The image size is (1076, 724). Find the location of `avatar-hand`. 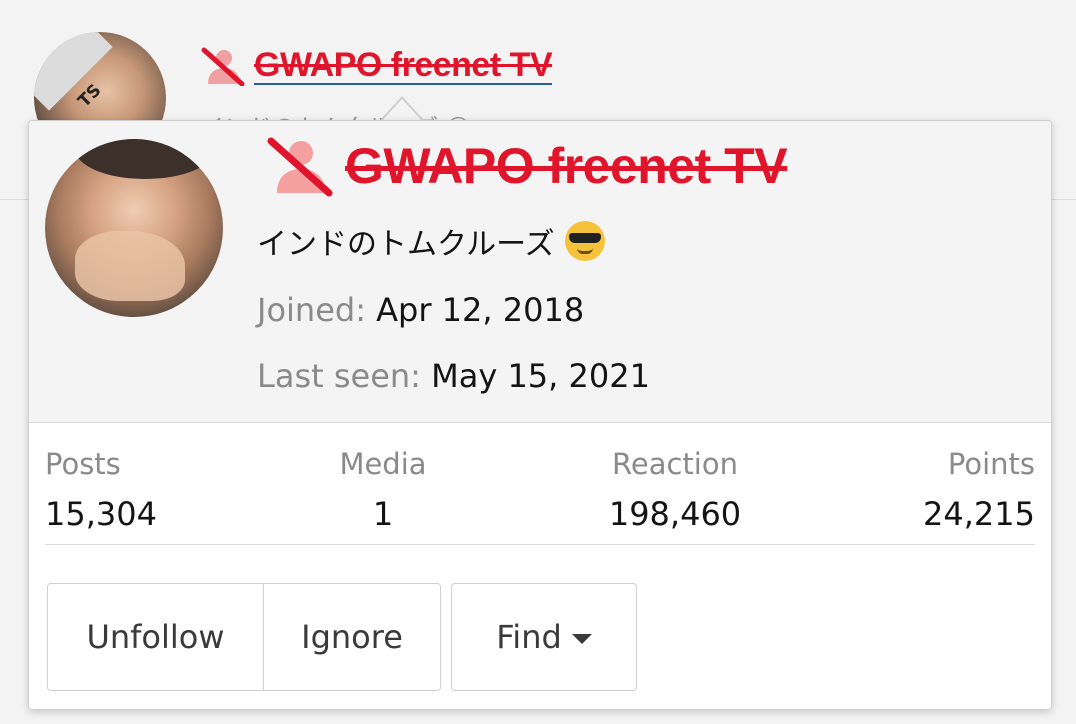

avatar-hand is located at coordinates (130, 266).